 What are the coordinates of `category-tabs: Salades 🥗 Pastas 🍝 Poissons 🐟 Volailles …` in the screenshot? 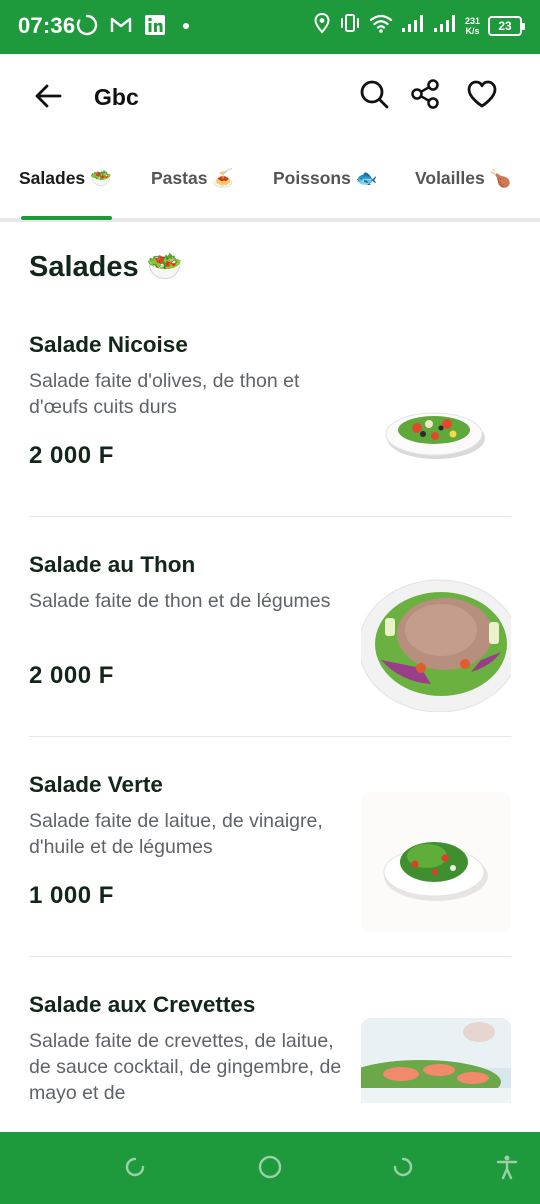 It's located at (270, 181).